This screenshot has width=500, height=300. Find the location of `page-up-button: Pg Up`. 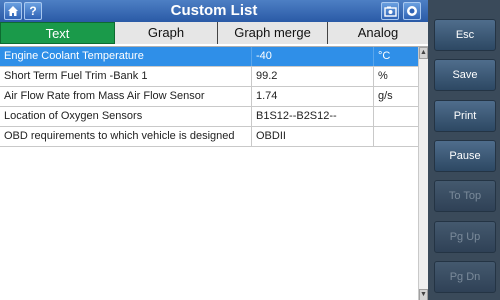

page-up-button: Pg Up is located at coordinates (465, 237).